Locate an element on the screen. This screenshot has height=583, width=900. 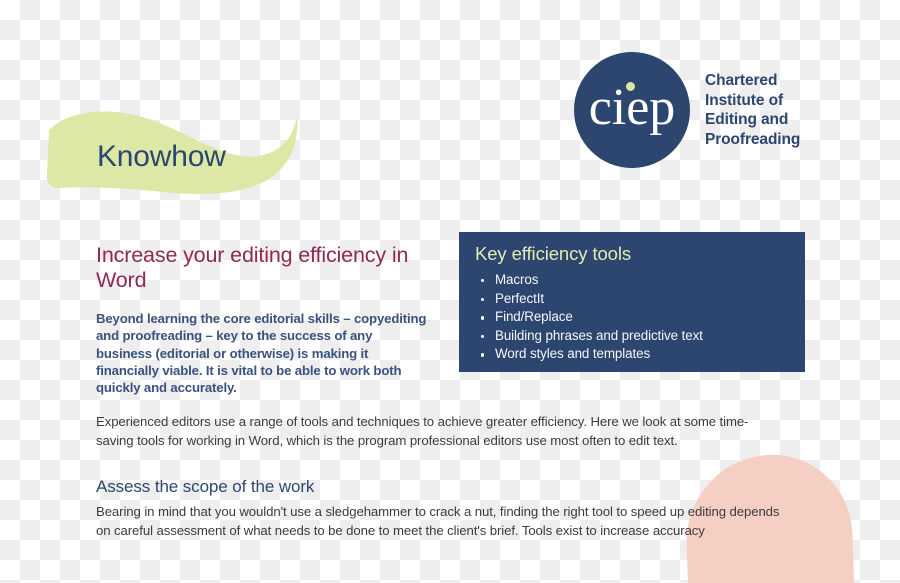
list-item: Building phrases and predictive text is located at coordinates (632, 336).